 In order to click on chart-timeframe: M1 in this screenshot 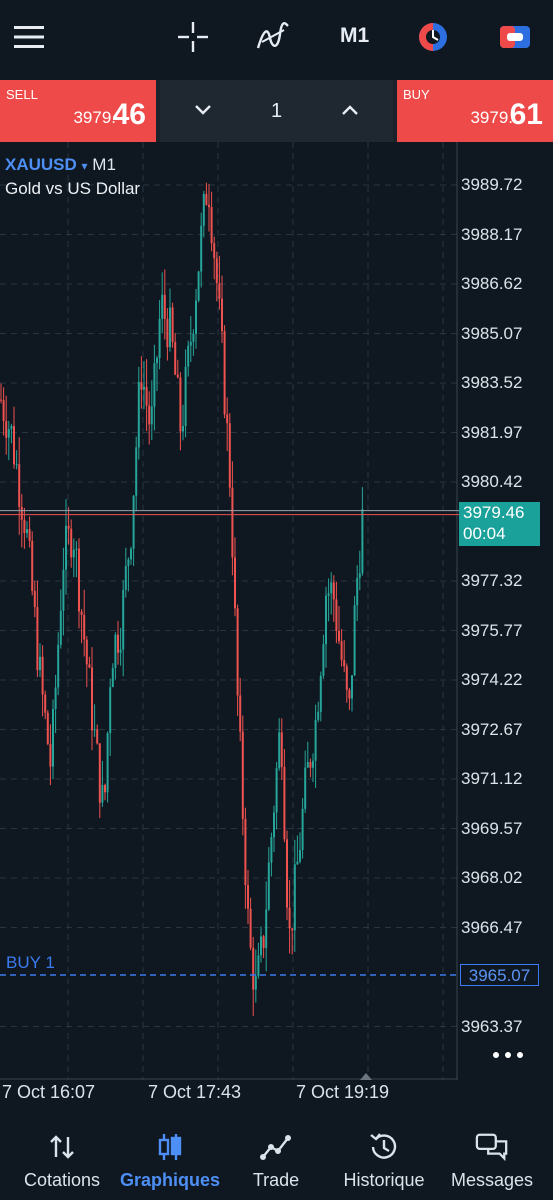, I will do `click(104, 164)`.